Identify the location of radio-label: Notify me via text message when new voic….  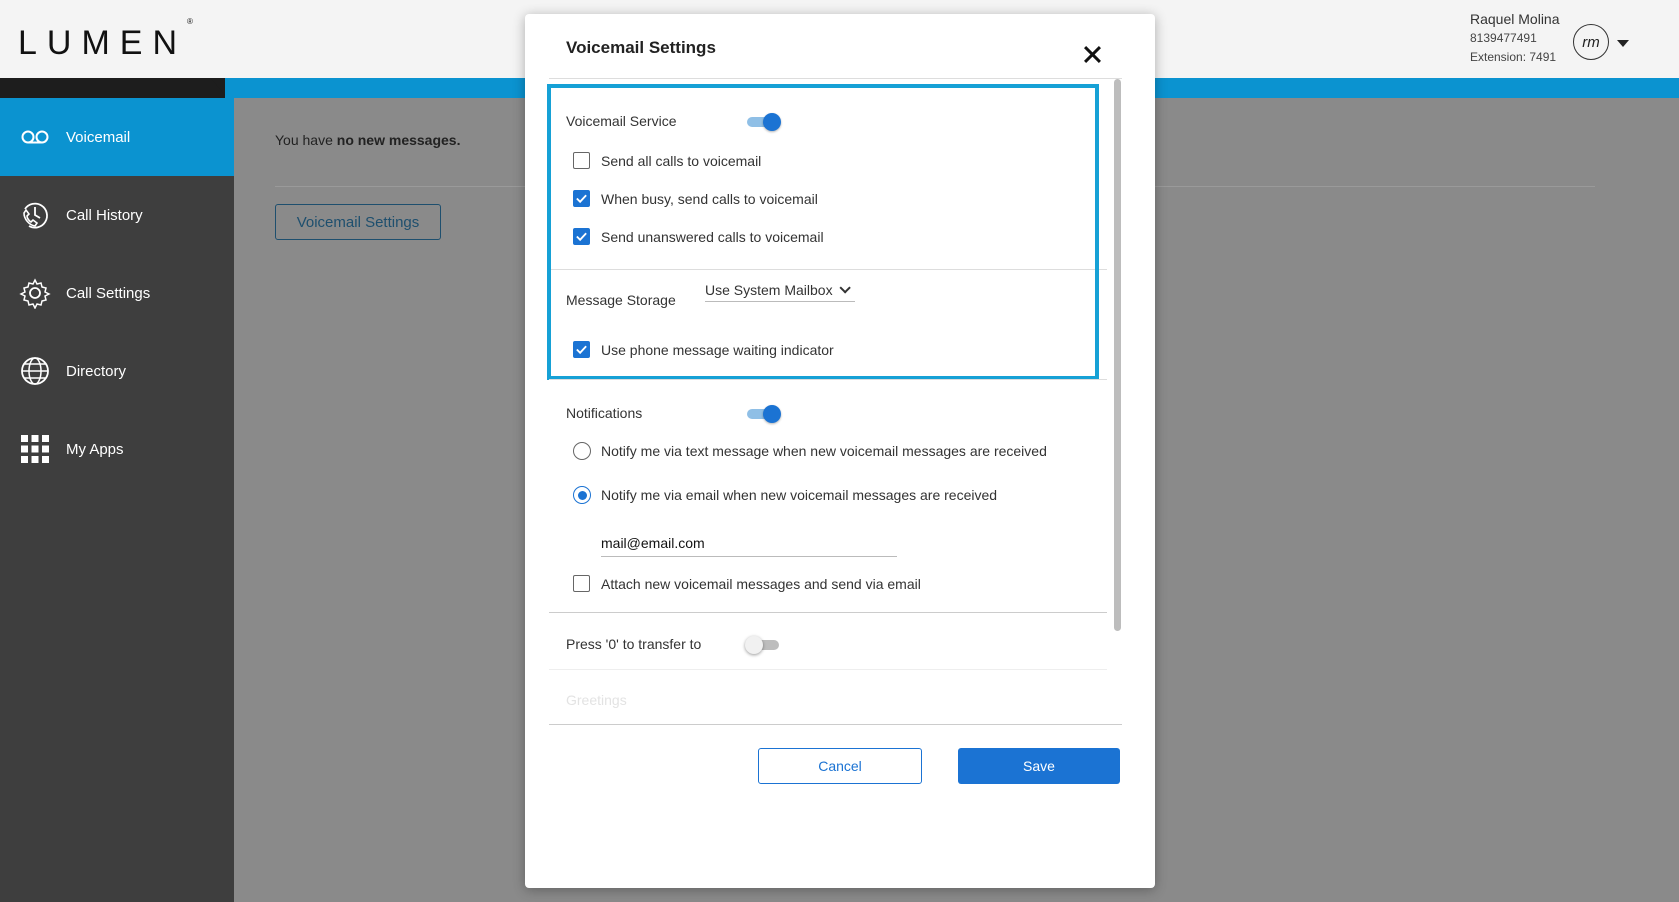
(824, 451).